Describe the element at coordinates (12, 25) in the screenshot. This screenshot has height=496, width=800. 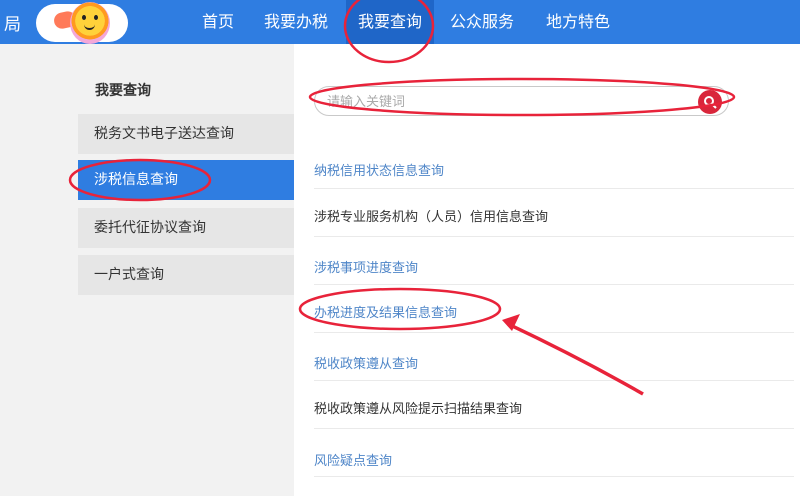
I see `site-brand-char: 局` at that location.